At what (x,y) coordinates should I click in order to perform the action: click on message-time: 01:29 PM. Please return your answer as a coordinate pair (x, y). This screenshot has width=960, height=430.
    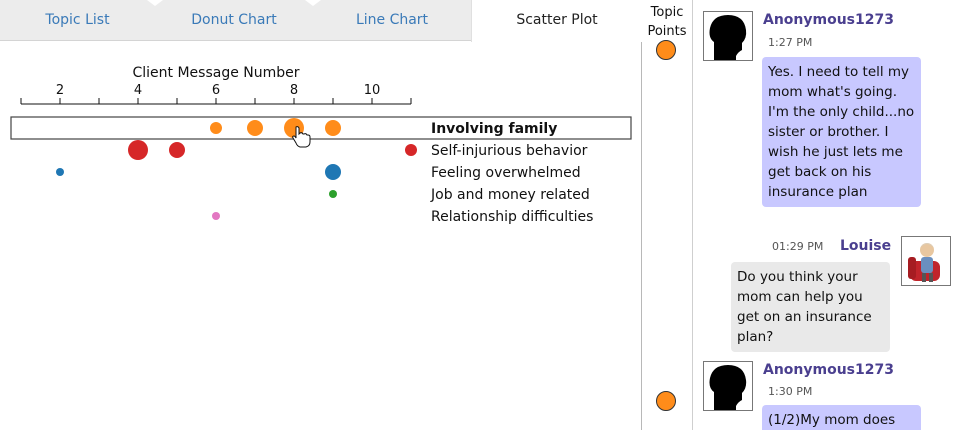
    Looking at the image, I should click on (798, 246).